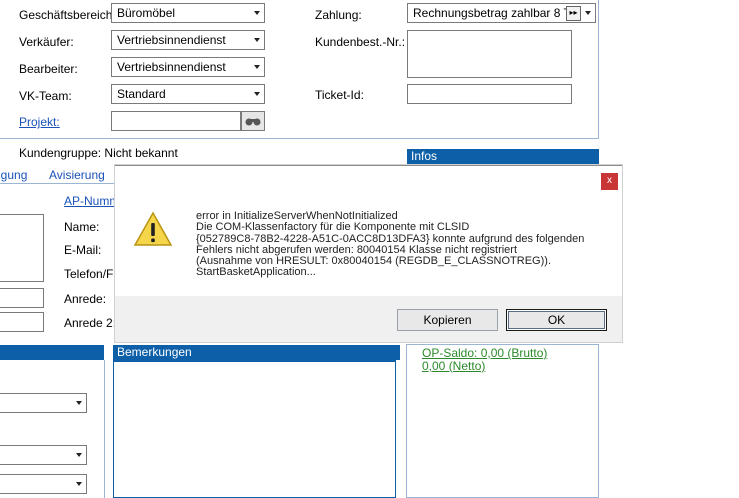 Image resolution: width=739 pixels, height=498 pixels. Describe the element at coordinates (484, 353) in the screenshot. I see `op-saldo-link: OP-Saldo: 0,00 (Brutto)` at that location.